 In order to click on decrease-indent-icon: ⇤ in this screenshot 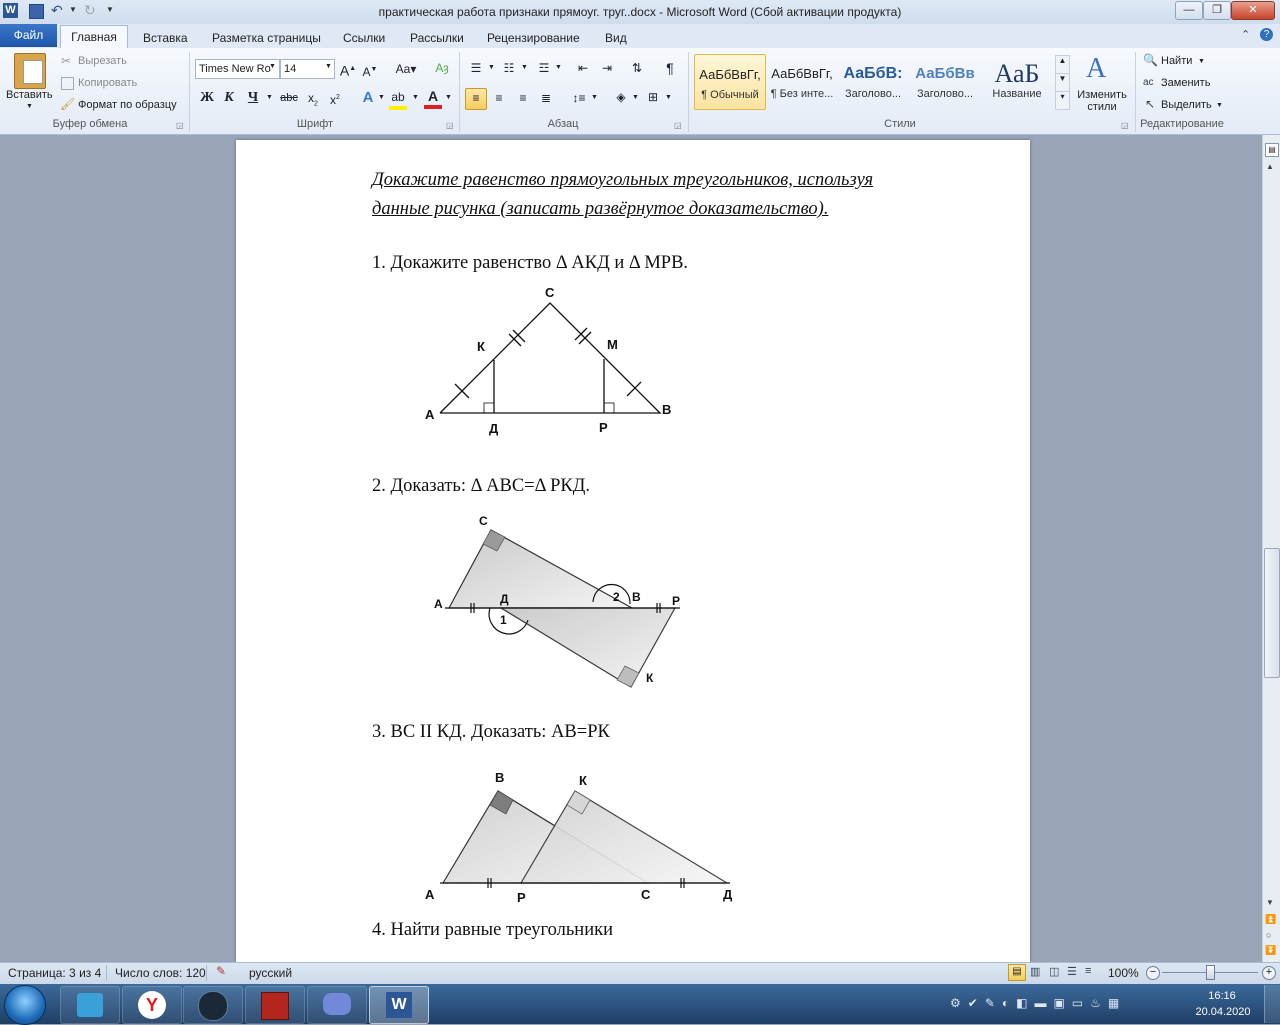, I will do `click(583, 68)`.